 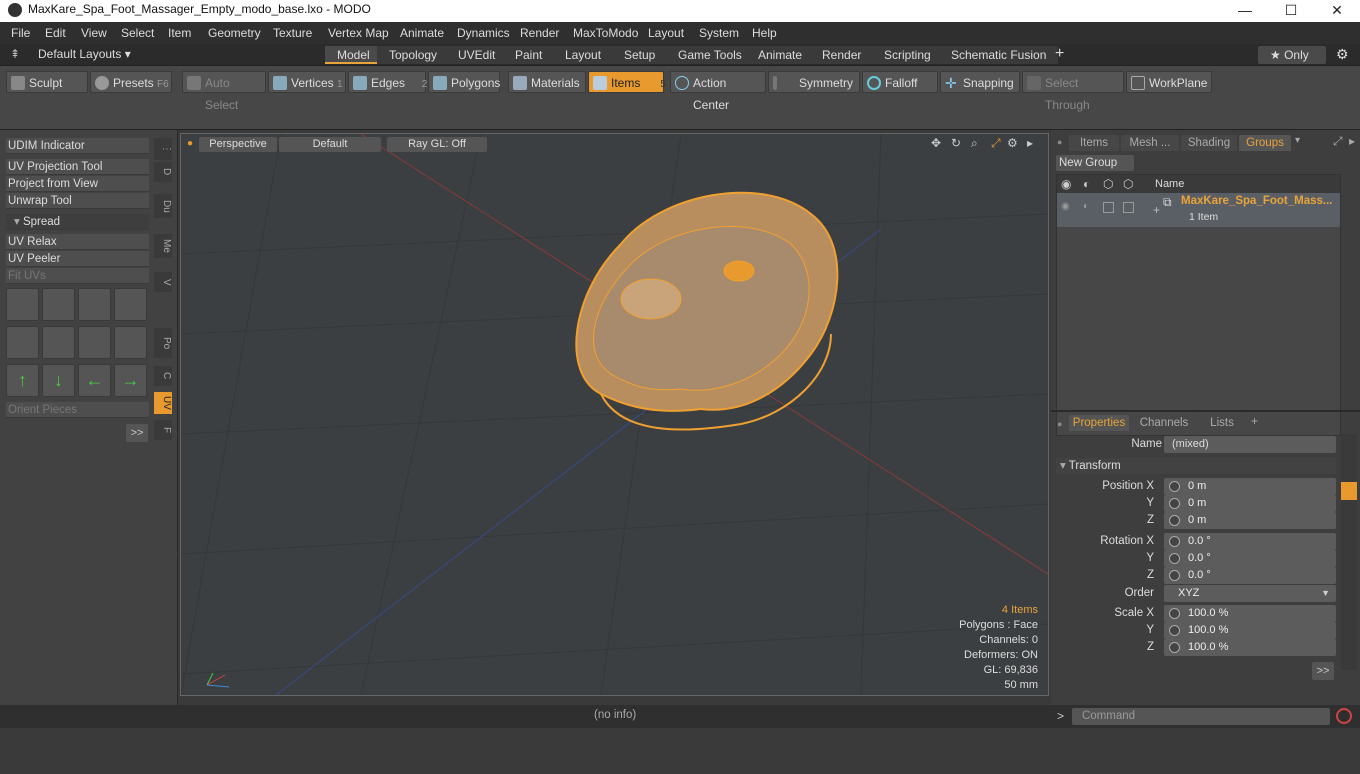 I want to click on record-icon, so click(x=1344, y=716).